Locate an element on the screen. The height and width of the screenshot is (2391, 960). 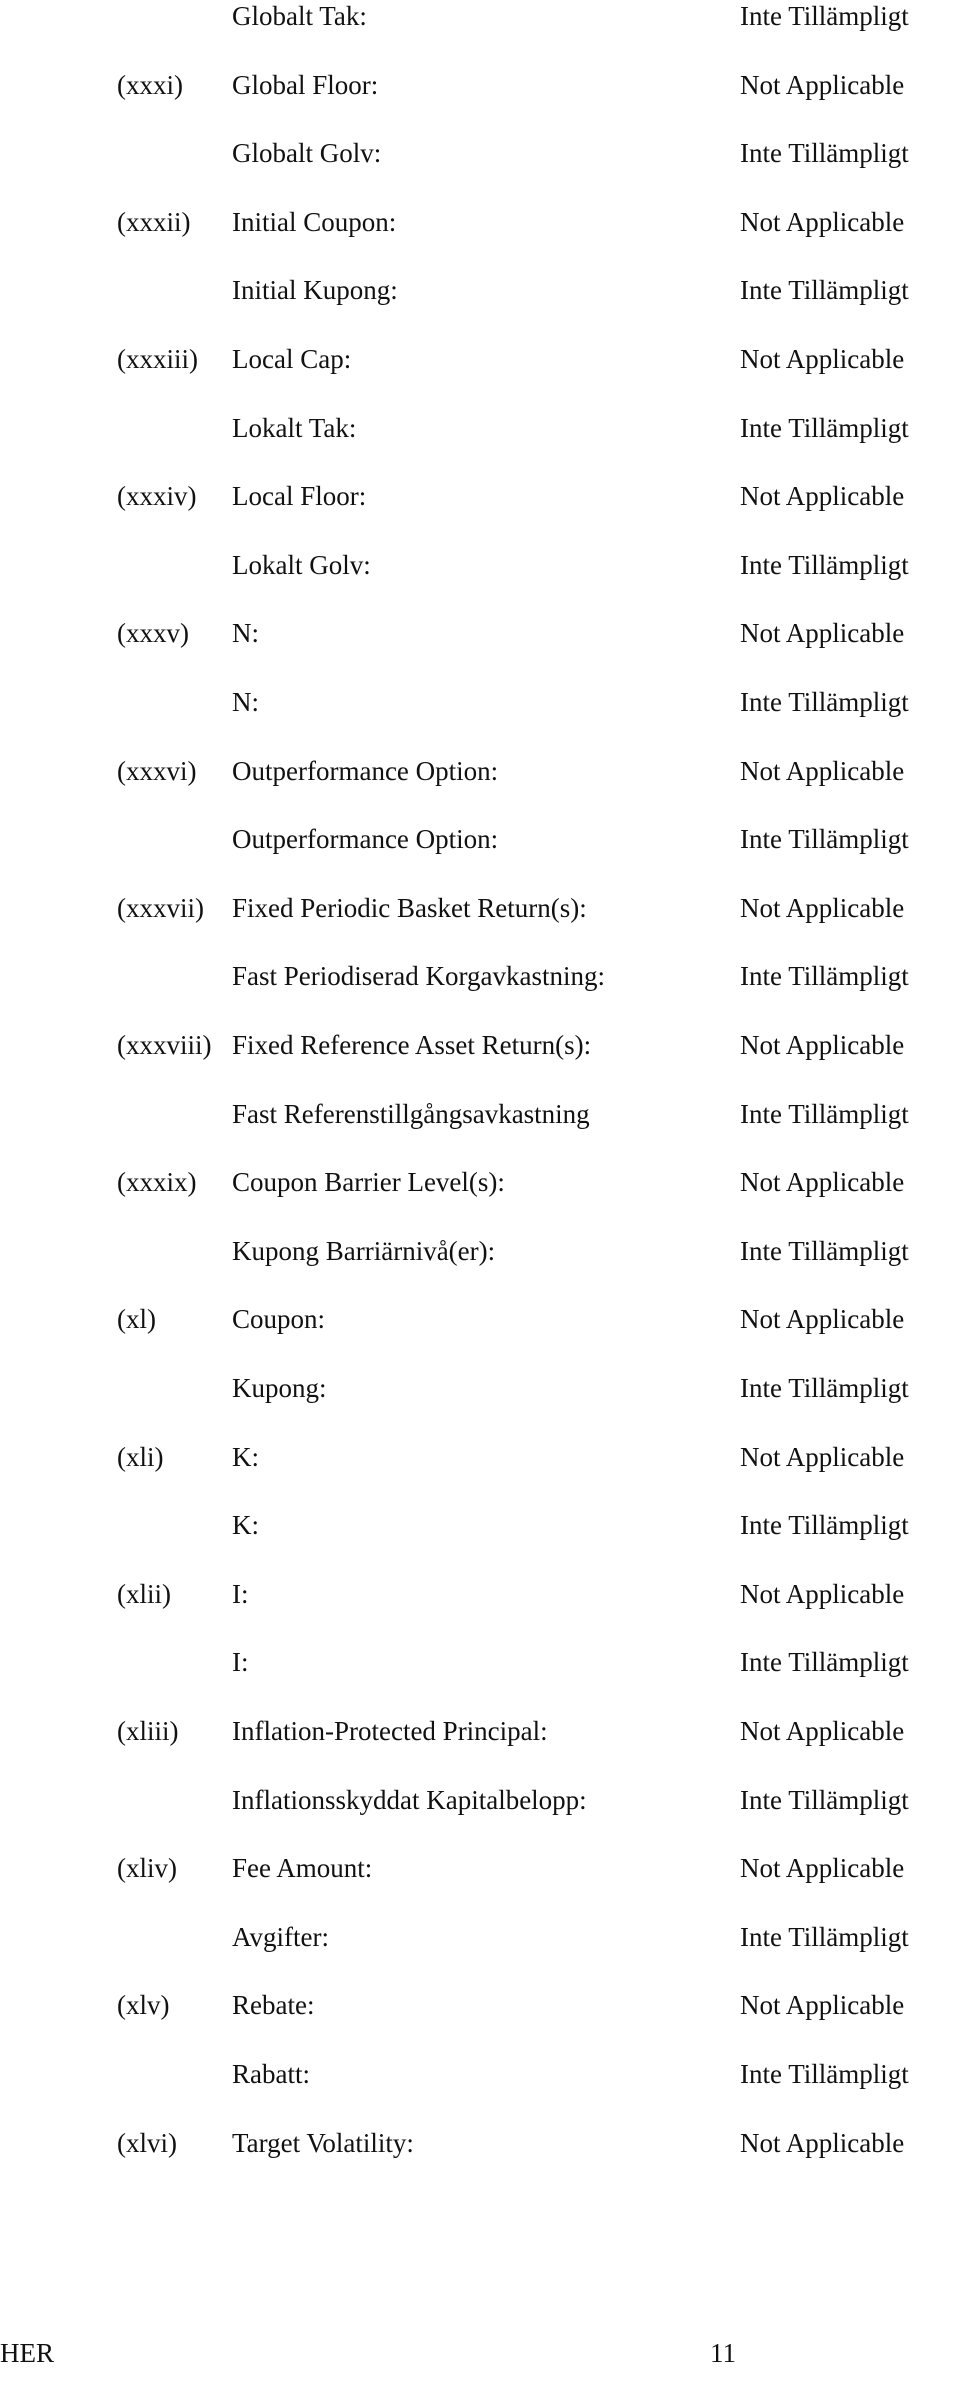
term-row: (xlv) Rebate: Not Applicable is located at coordinates (480, 2005).